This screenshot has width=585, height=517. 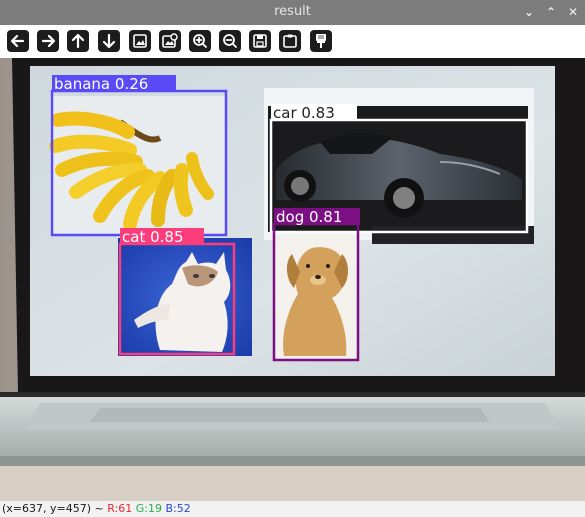 What do you see at coordinates (304, 113) in the screenshot?
I see `car-label: car 0.83` at bounding box center [304, 113].